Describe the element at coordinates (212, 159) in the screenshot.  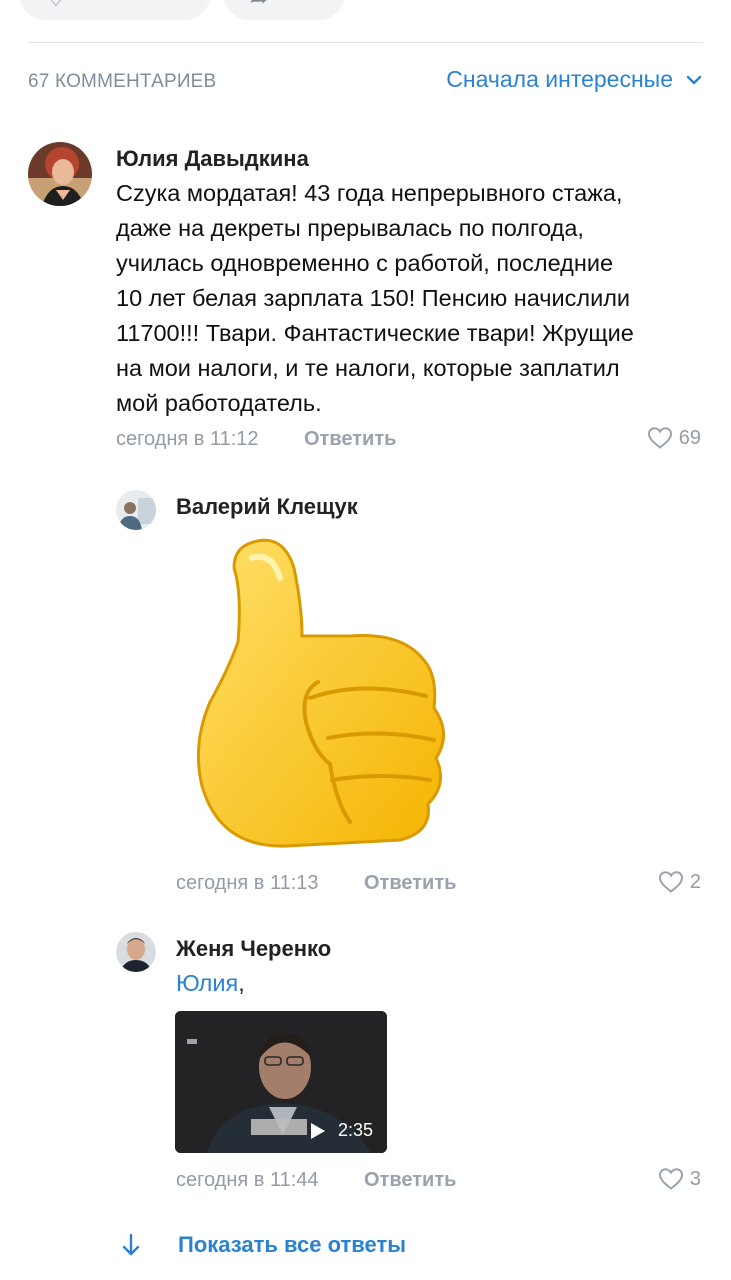
I see `comment-author: Юлия Давыдкина` at that location.